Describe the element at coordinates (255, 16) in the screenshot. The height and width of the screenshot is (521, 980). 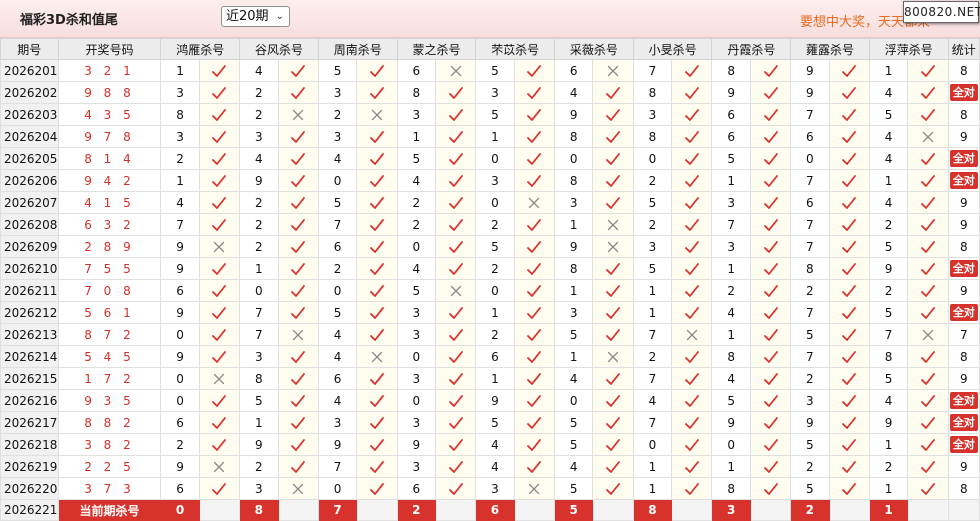
I see `period-select: 近20期 ⌄` at that location.